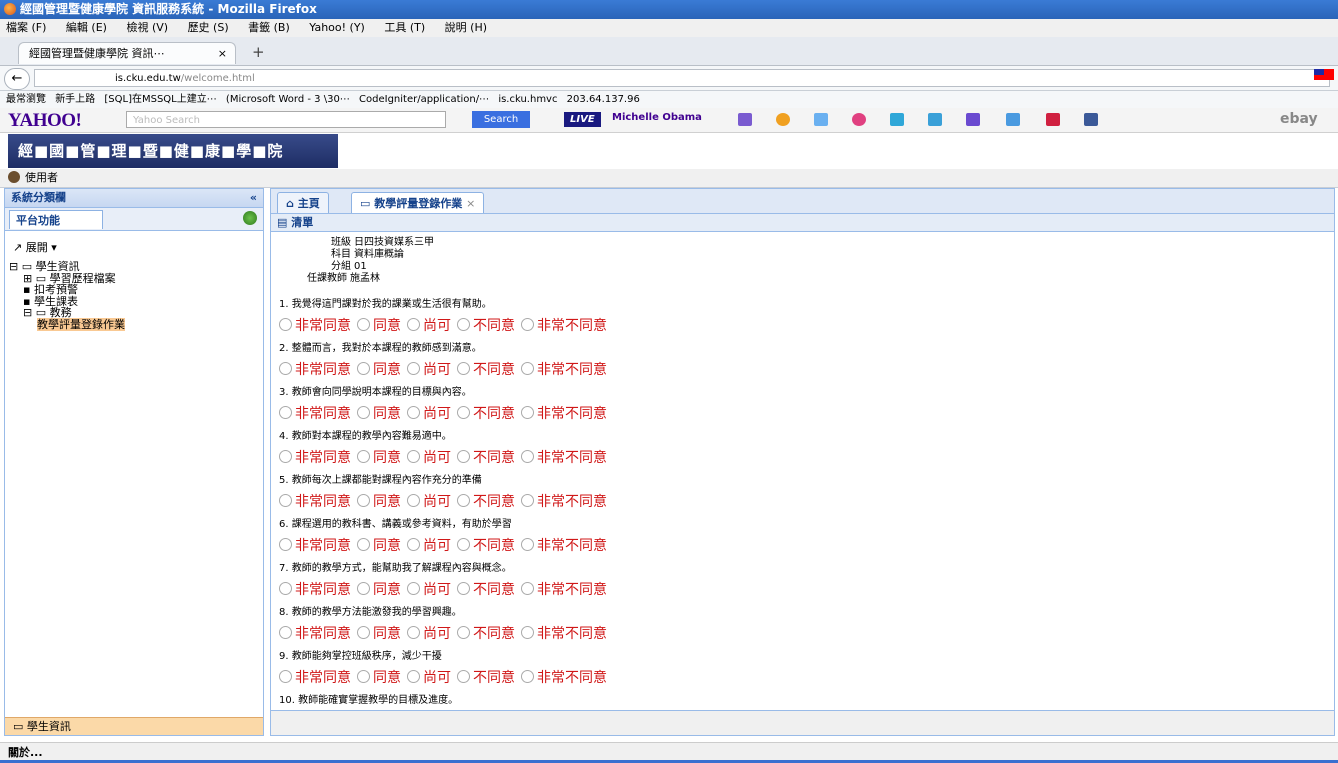 This screenshot has width=1338, height=763. What do you see at coordinates (404, 27) in the screenshot?
I see `menu-tools: 工具 (T)` at bounding box center [404, 27].